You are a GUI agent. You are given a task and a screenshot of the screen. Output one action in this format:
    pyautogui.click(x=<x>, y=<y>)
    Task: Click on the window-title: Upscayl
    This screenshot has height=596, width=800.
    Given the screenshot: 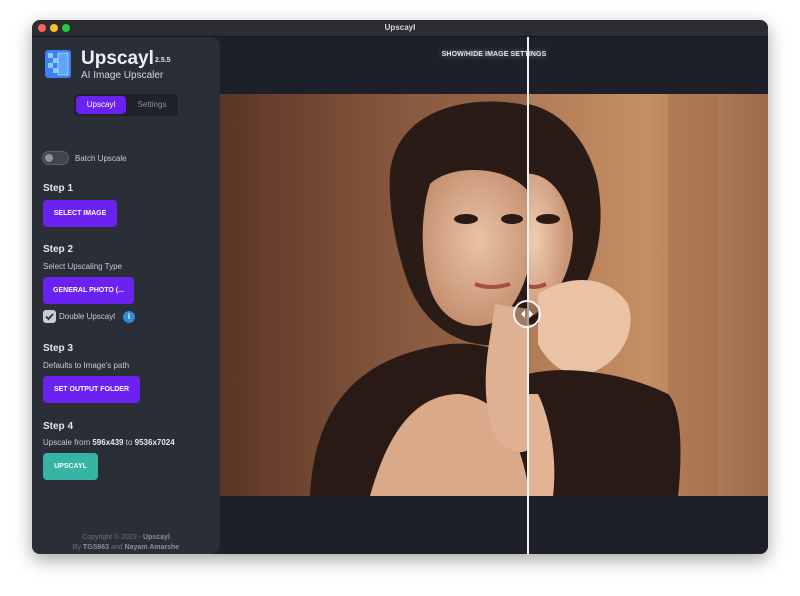 What is the action you would take?
    pyautogui.click(x=400, y=27)
    